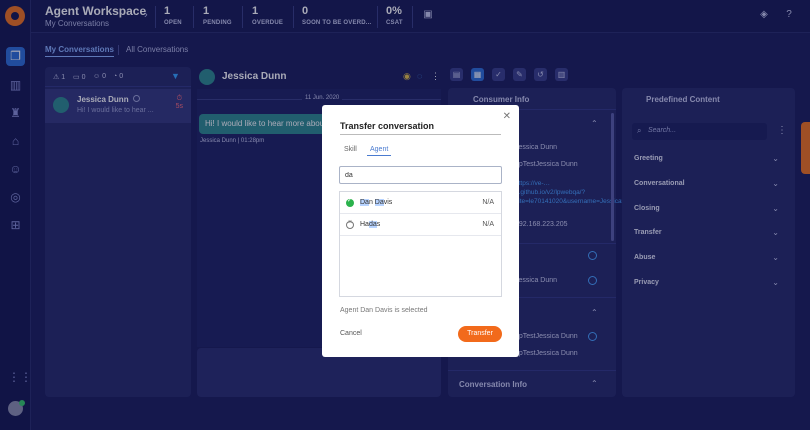 This screenshot has height=430, width=810. I want to click on divider, so click(420, 134).